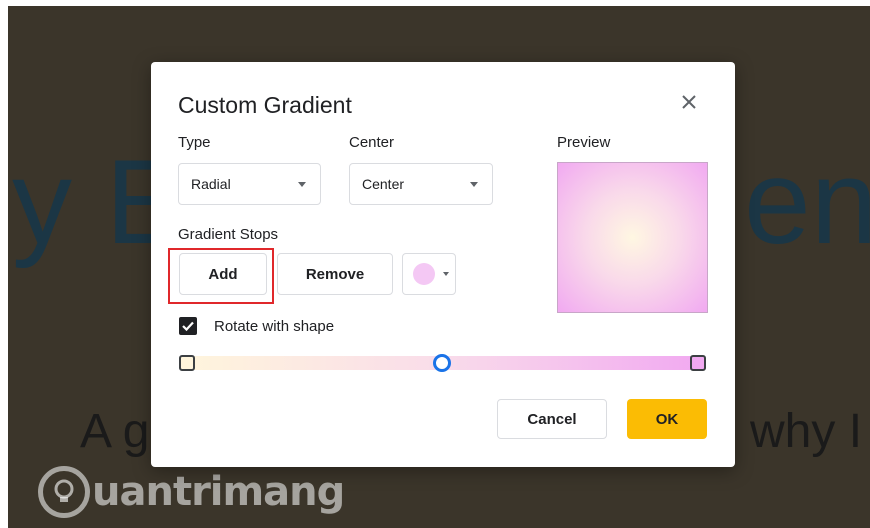 The height and width of the screenshot is (528, 870). I want to click on gradient-stop-end, so click(698, 363).